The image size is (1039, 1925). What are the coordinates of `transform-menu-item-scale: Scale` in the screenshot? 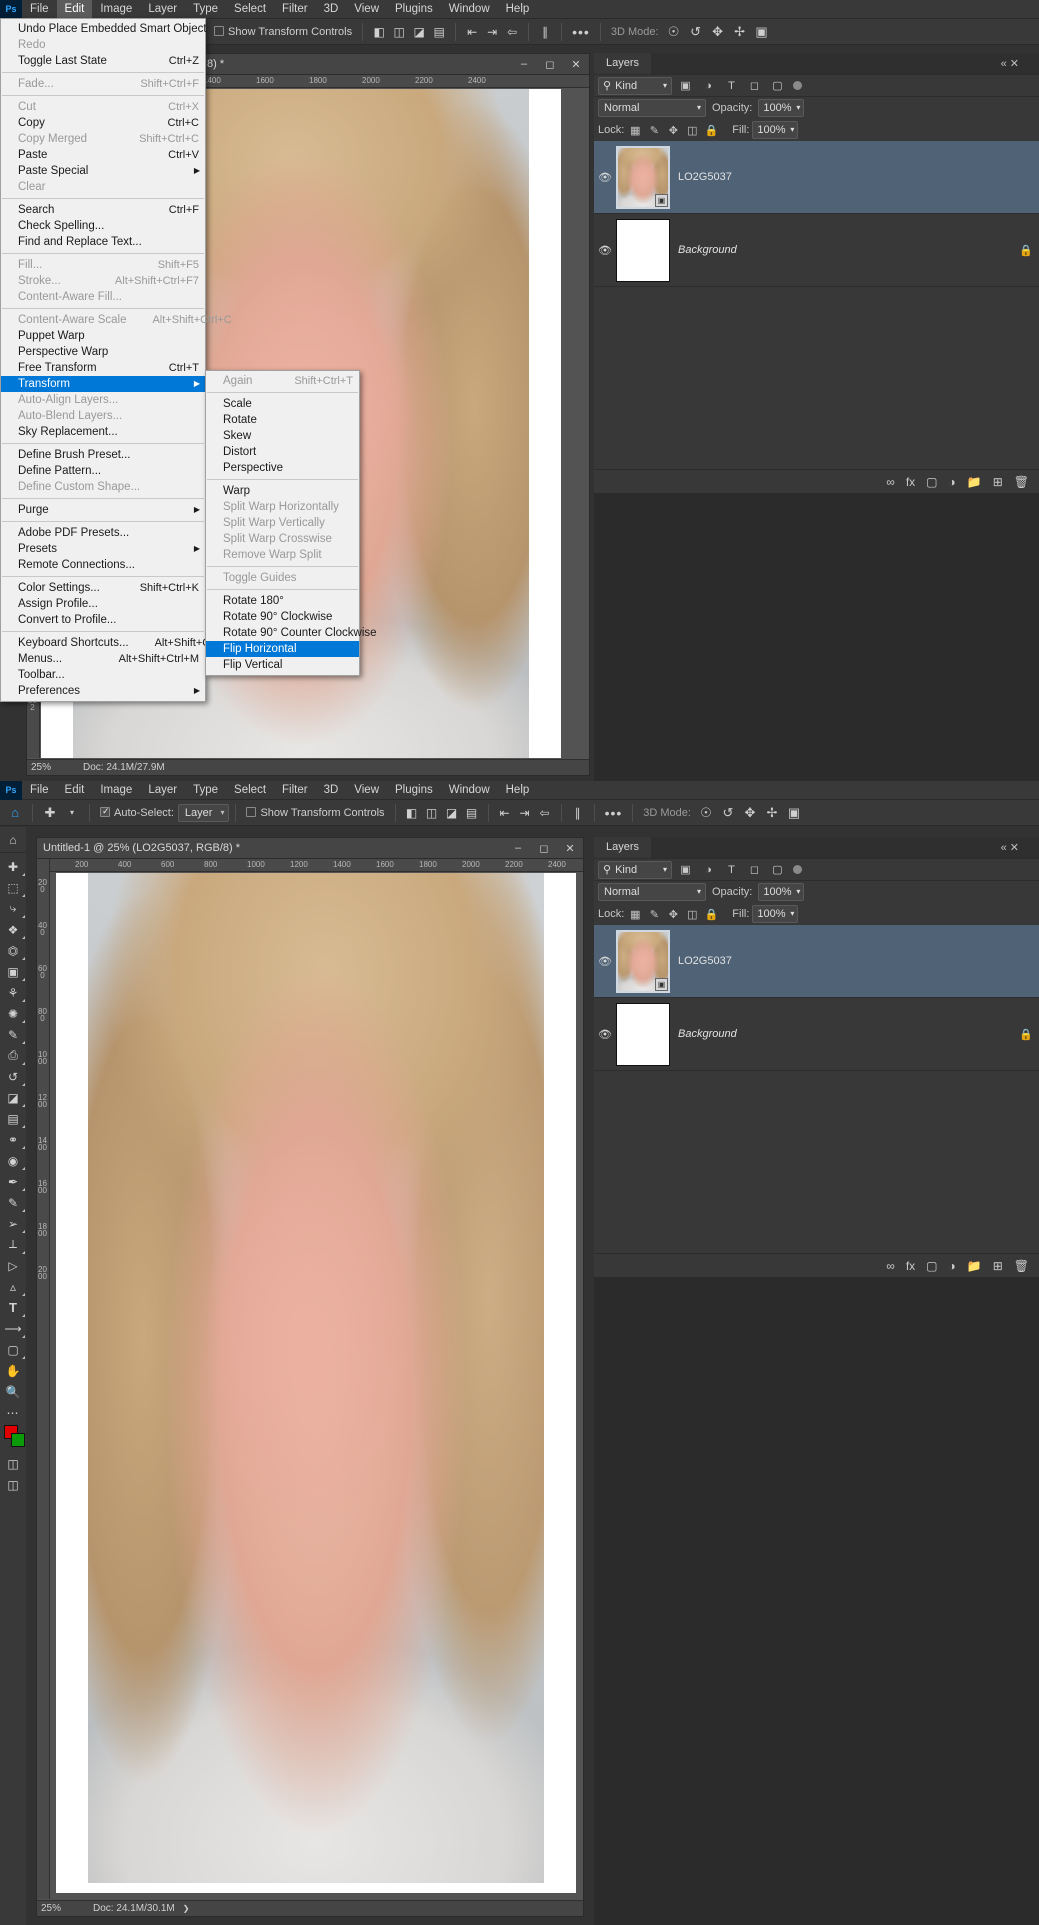 It's located at (282, 404).